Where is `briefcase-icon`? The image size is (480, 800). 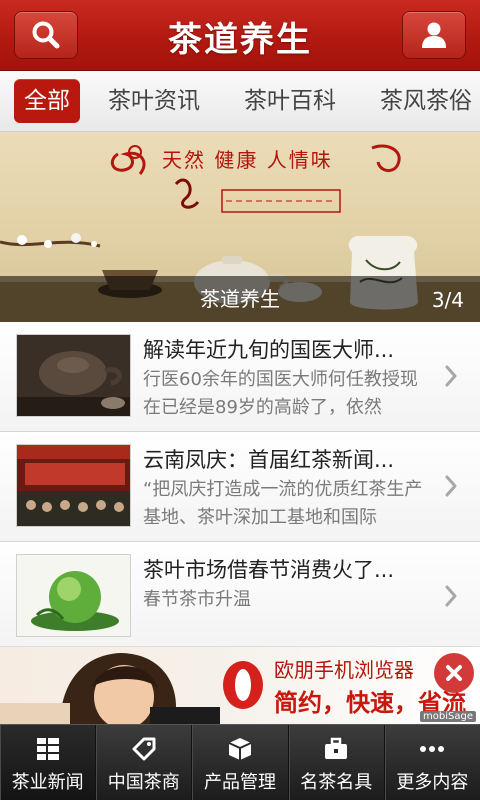 briefcase-icon is located at coordinates (336, 748).